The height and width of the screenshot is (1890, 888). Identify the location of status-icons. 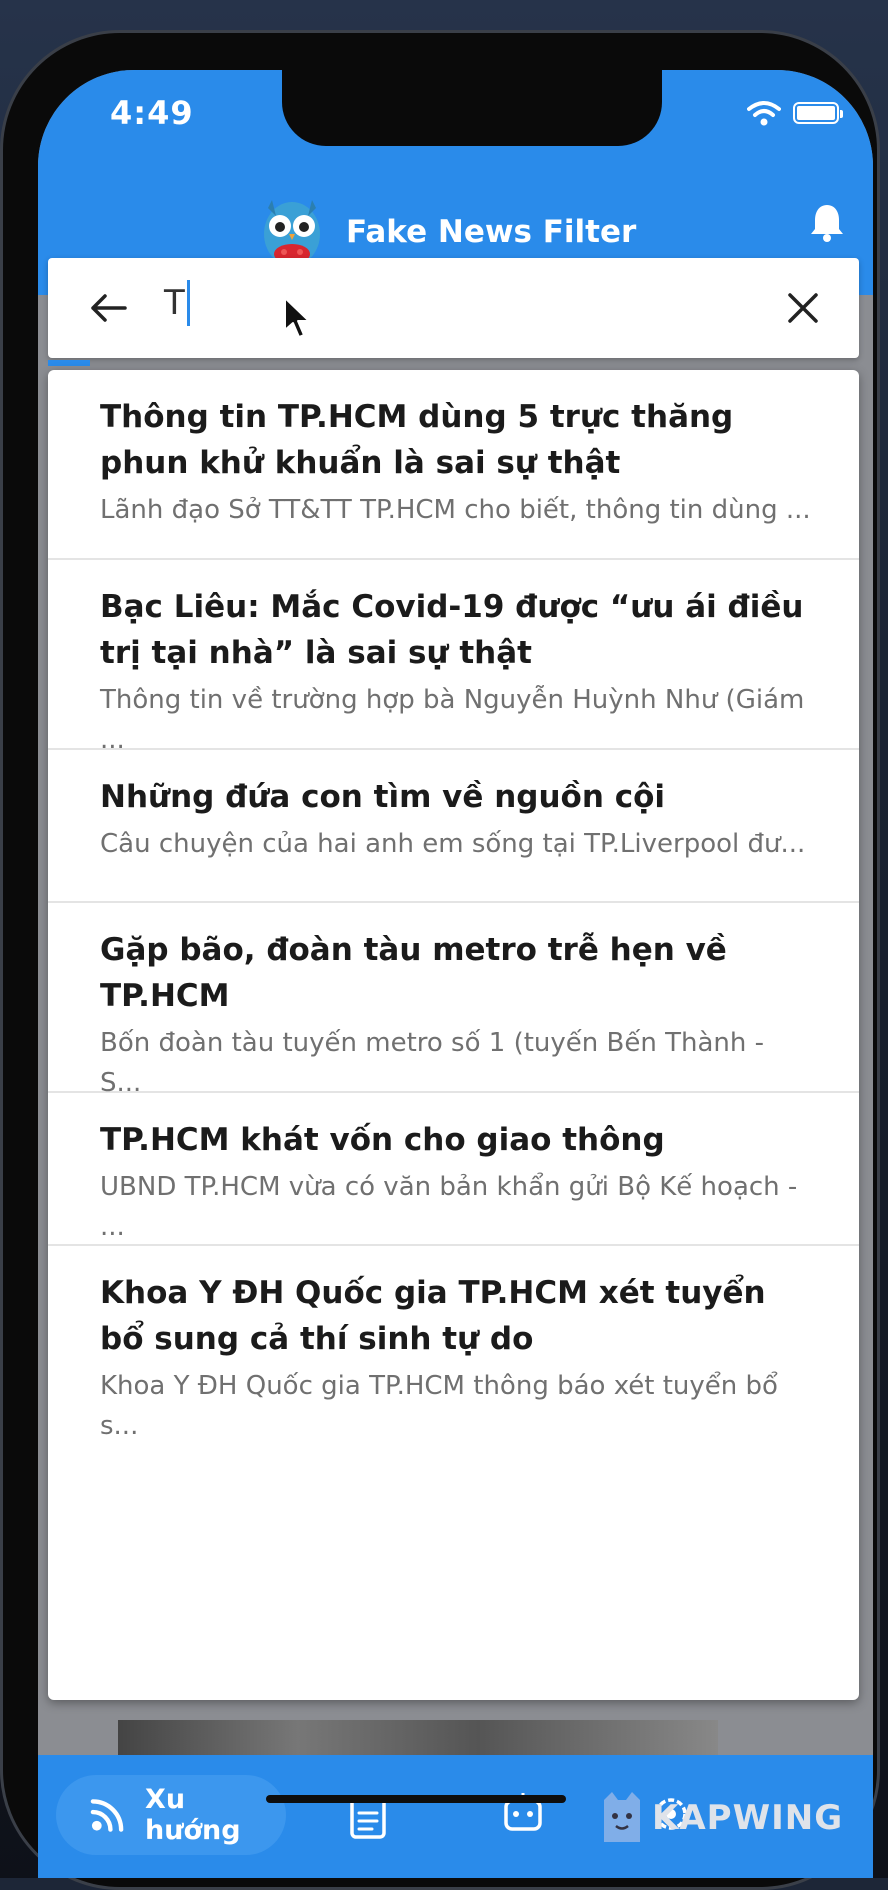
(795, 113).